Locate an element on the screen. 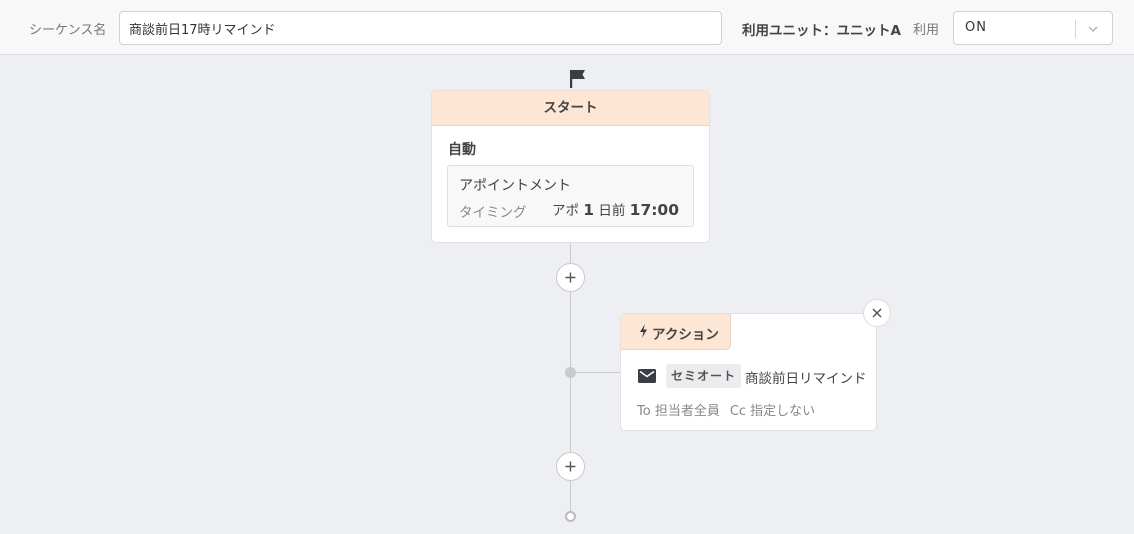 Image resolution: width=1134 pixels, height=534 pixels. timing-label: タイミング is located at coordinates (493, 213).